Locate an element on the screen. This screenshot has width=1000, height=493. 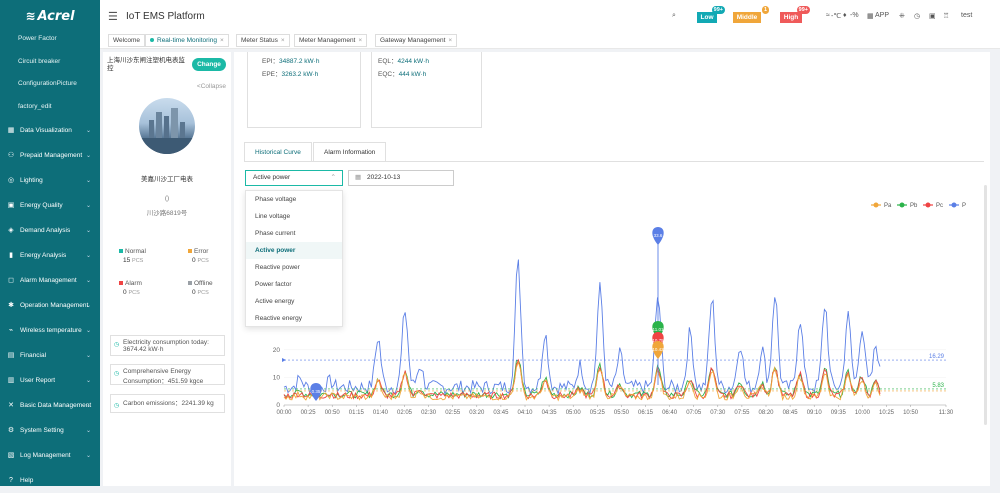
sidebar-item-label: User Report is located at coordinates (38, 380).